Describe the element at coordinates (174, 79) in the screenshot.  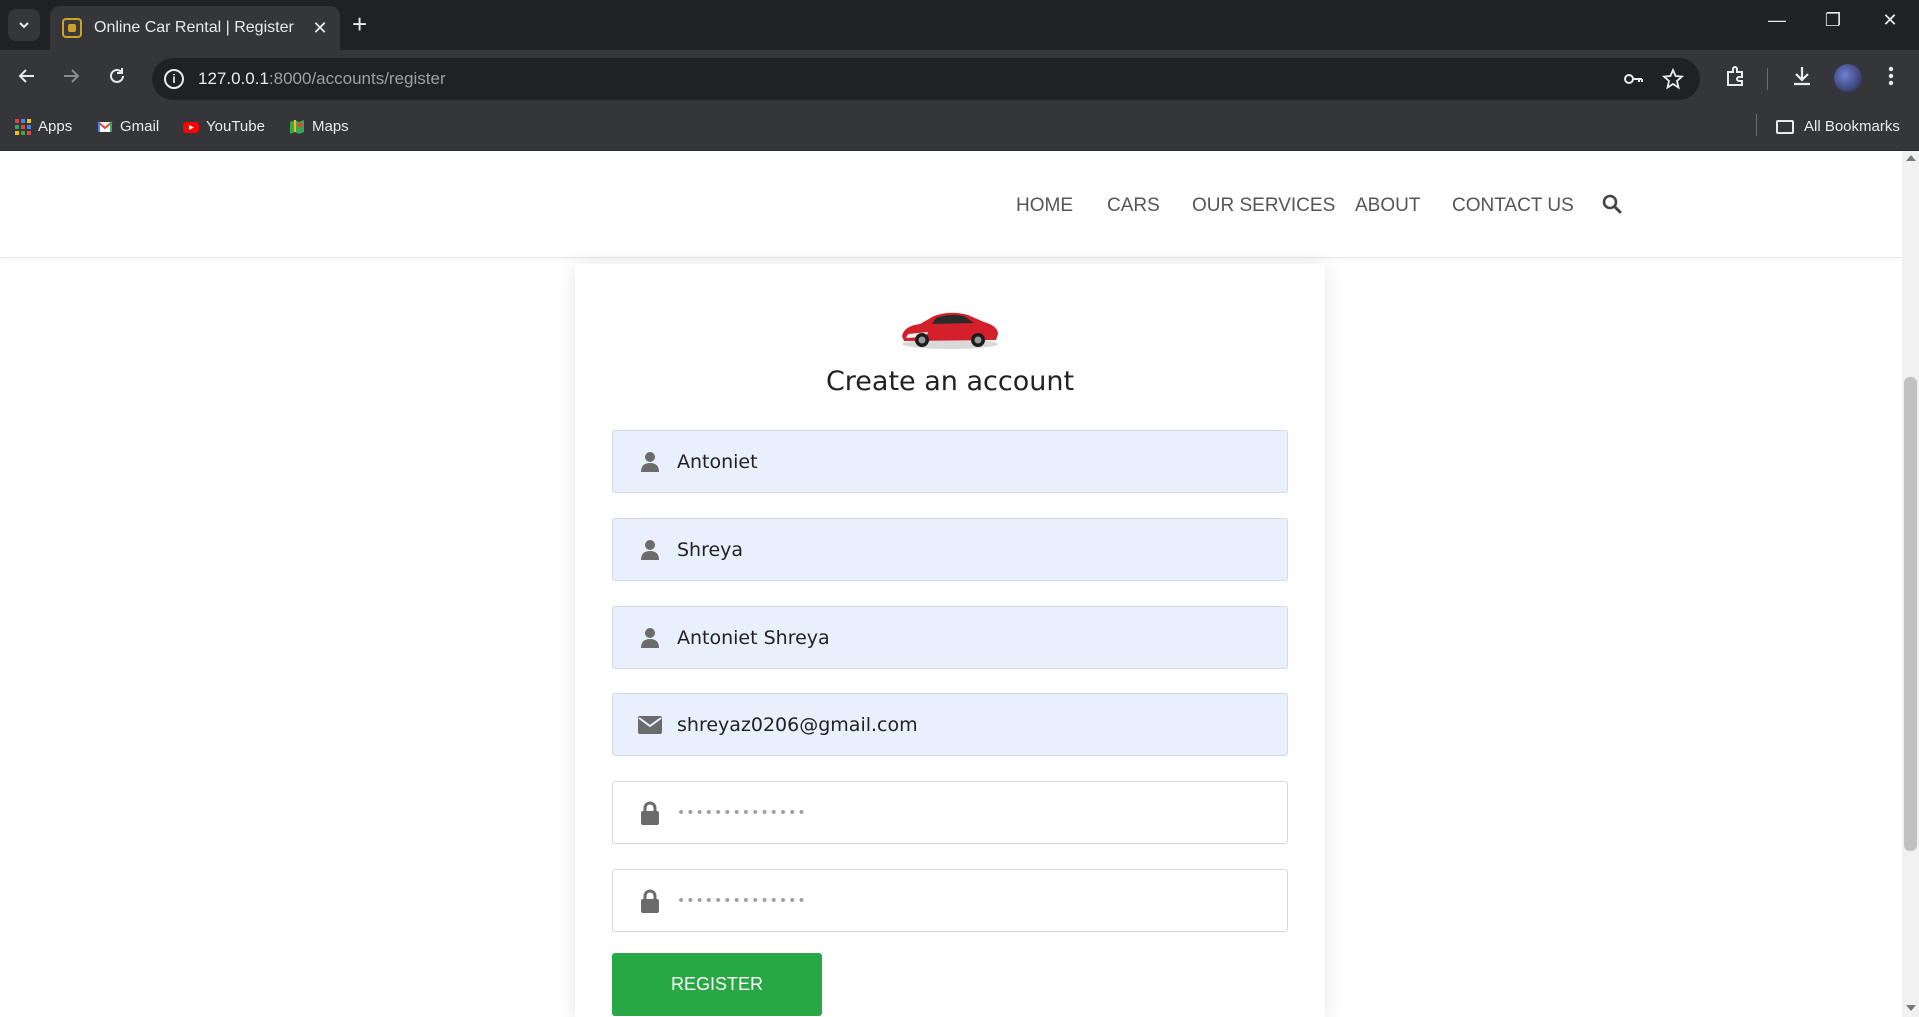
I see `site-info-icon: i` at that location.